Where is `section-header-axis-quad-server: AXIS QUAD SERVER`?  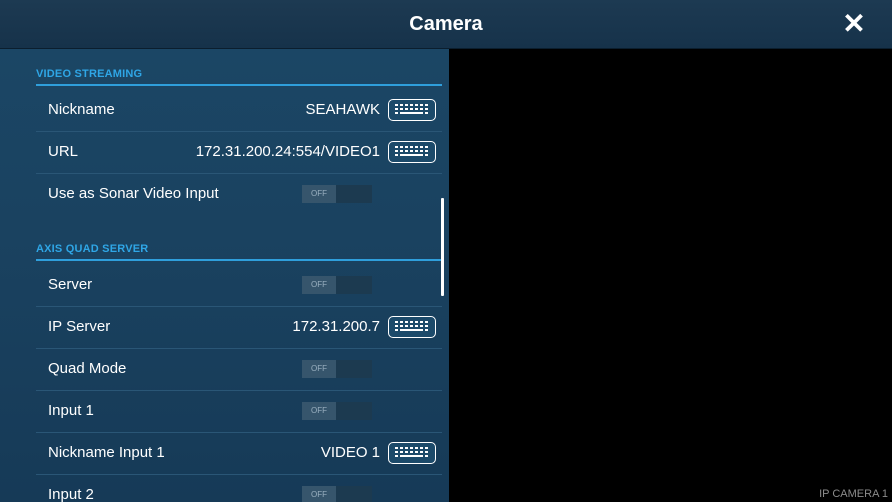
section-header-axis-quad-server: AXIS QUAD SERVER is located at coordinates (239, 250).